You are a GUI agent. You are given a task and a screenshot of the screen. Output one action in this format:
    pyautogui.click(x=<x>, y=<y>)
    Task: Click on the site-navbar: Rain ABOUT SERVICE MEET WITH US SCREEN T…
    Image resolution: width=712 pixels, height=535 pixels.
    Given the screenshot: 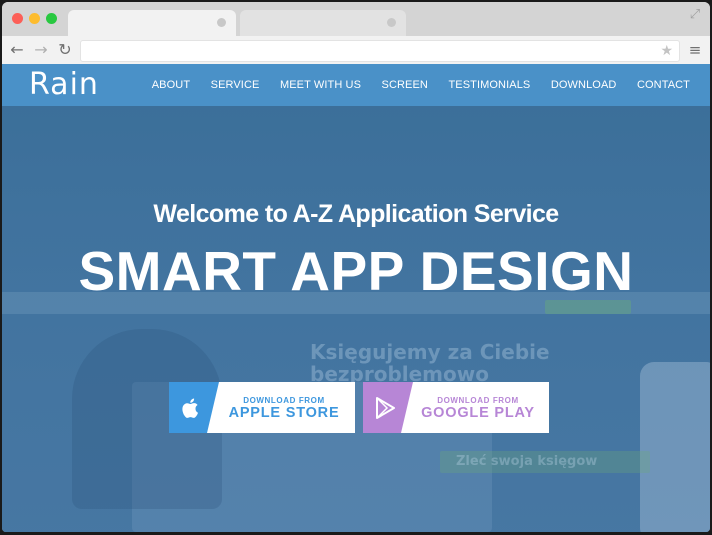 What is the action you would take?
    pyautogui.click(x=356, y=85)
    